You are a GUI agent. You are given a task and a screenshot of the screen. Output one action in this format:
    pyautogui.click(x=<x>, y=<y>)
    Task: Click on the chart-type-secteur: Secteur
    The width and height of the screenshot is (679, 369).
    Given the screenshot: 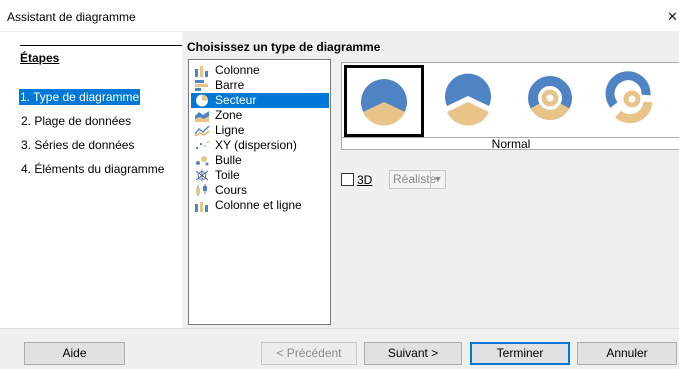 What is the action you would take?
    pyautogui.click(x=260, y=100)
    